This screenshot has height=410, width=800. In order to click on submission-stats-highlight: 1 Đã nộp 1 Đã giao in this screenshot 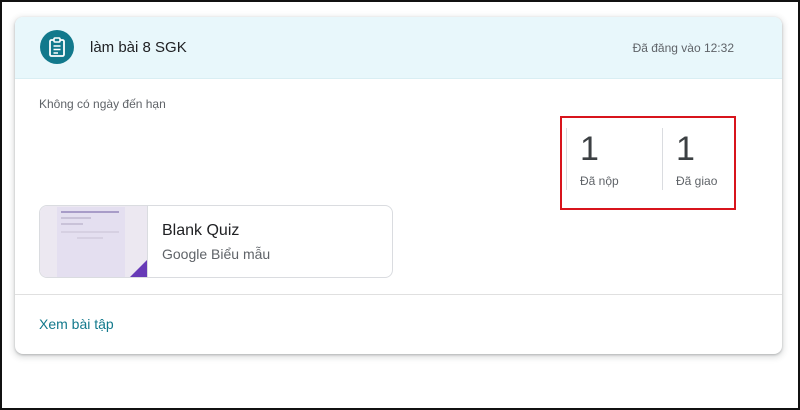, I will do `click(648, 163)`.